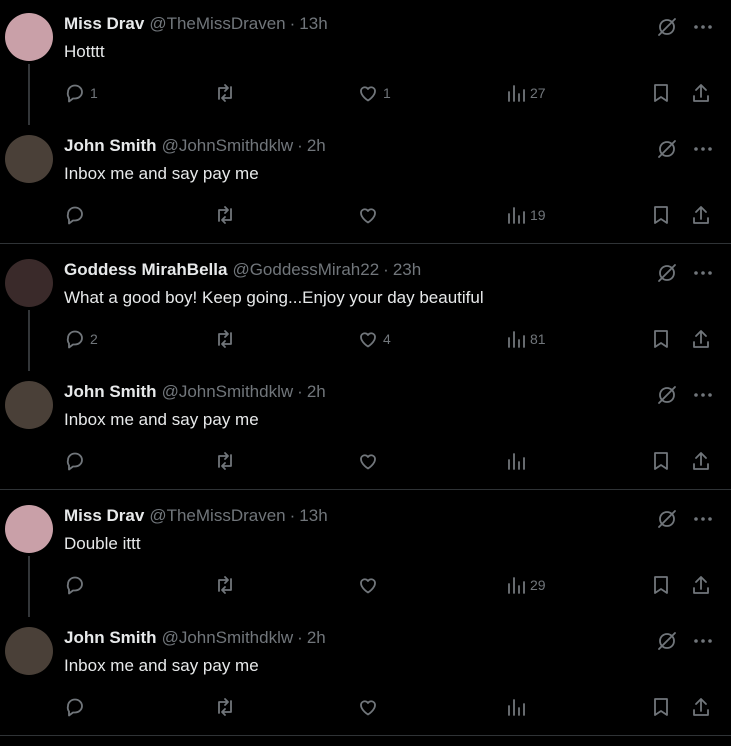  I want to click on views-count: 81, so click(538, 339).